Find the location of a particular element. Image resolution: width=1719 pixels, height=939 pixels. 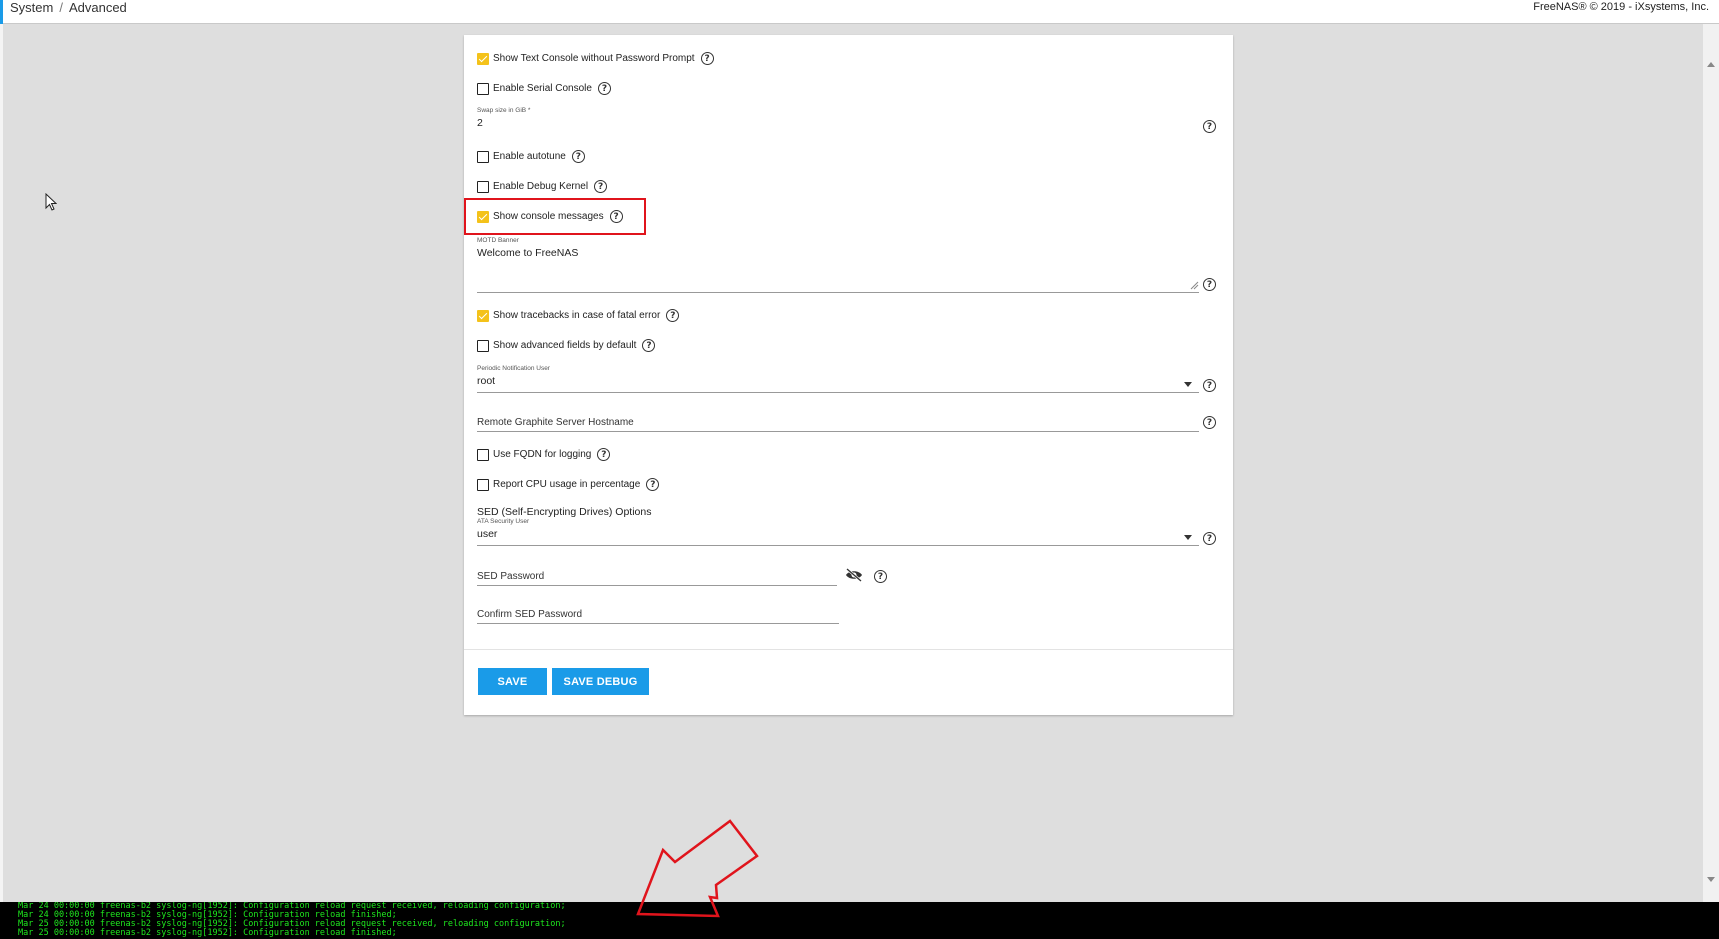

periodic-notification-user-field: Periodic Notification User root is located at coordinates (513, 376).